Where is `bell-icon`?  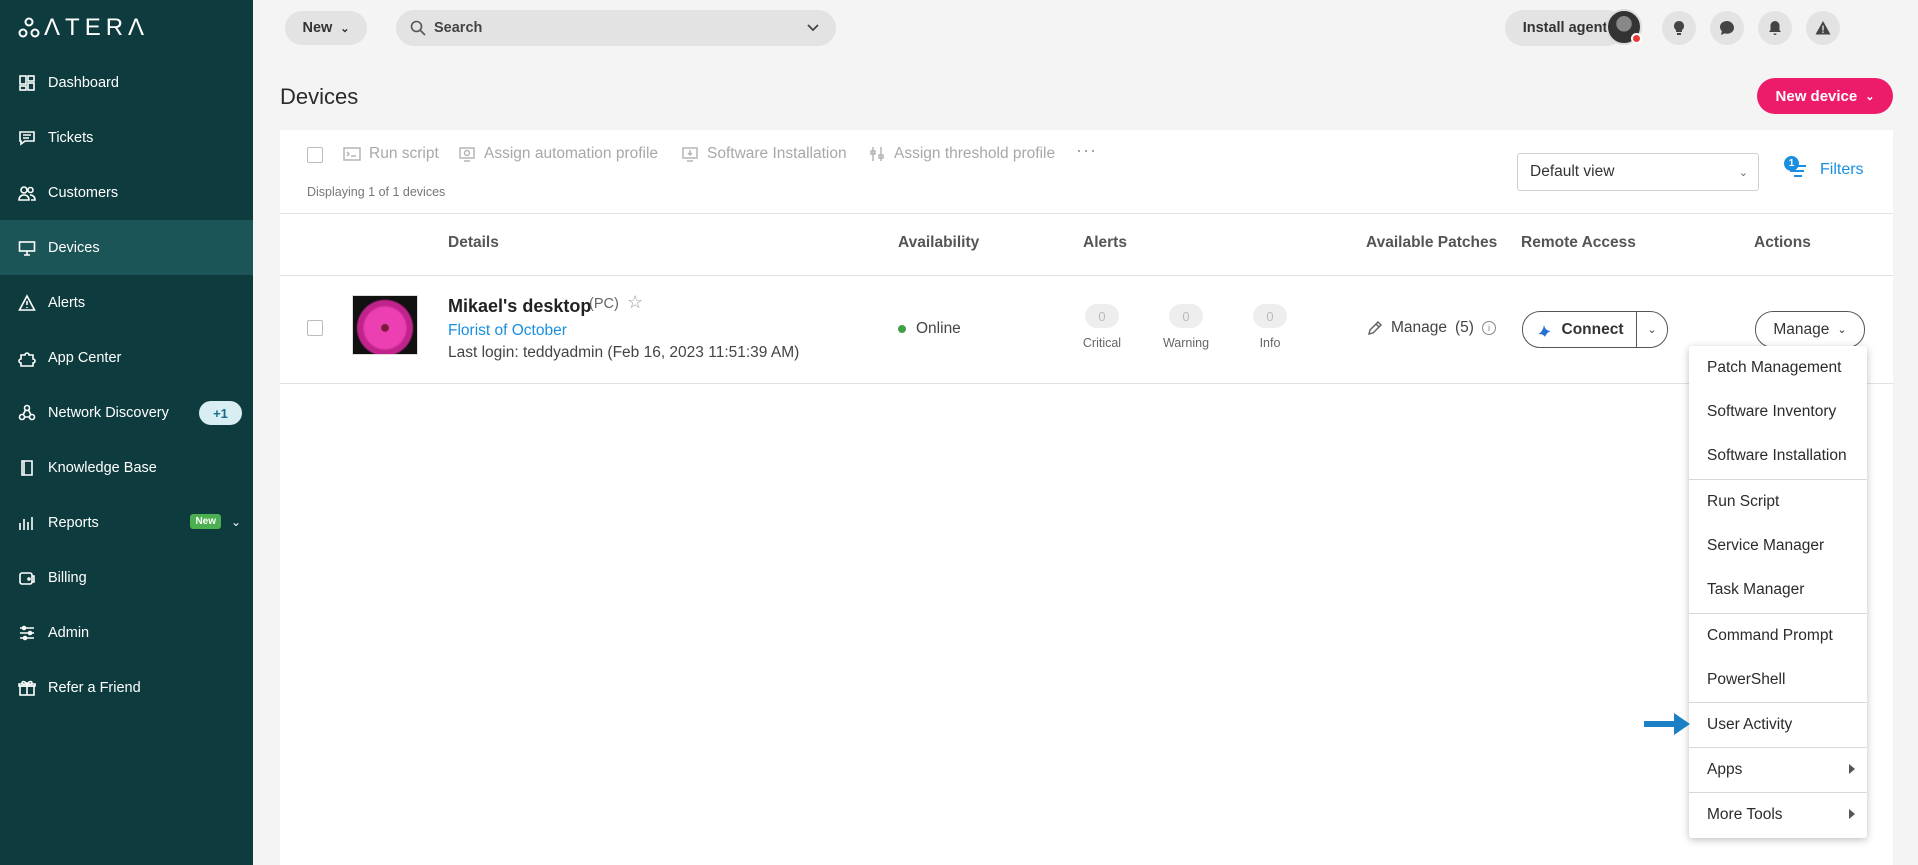 bell-icon is located at coordinates (1775, 28).